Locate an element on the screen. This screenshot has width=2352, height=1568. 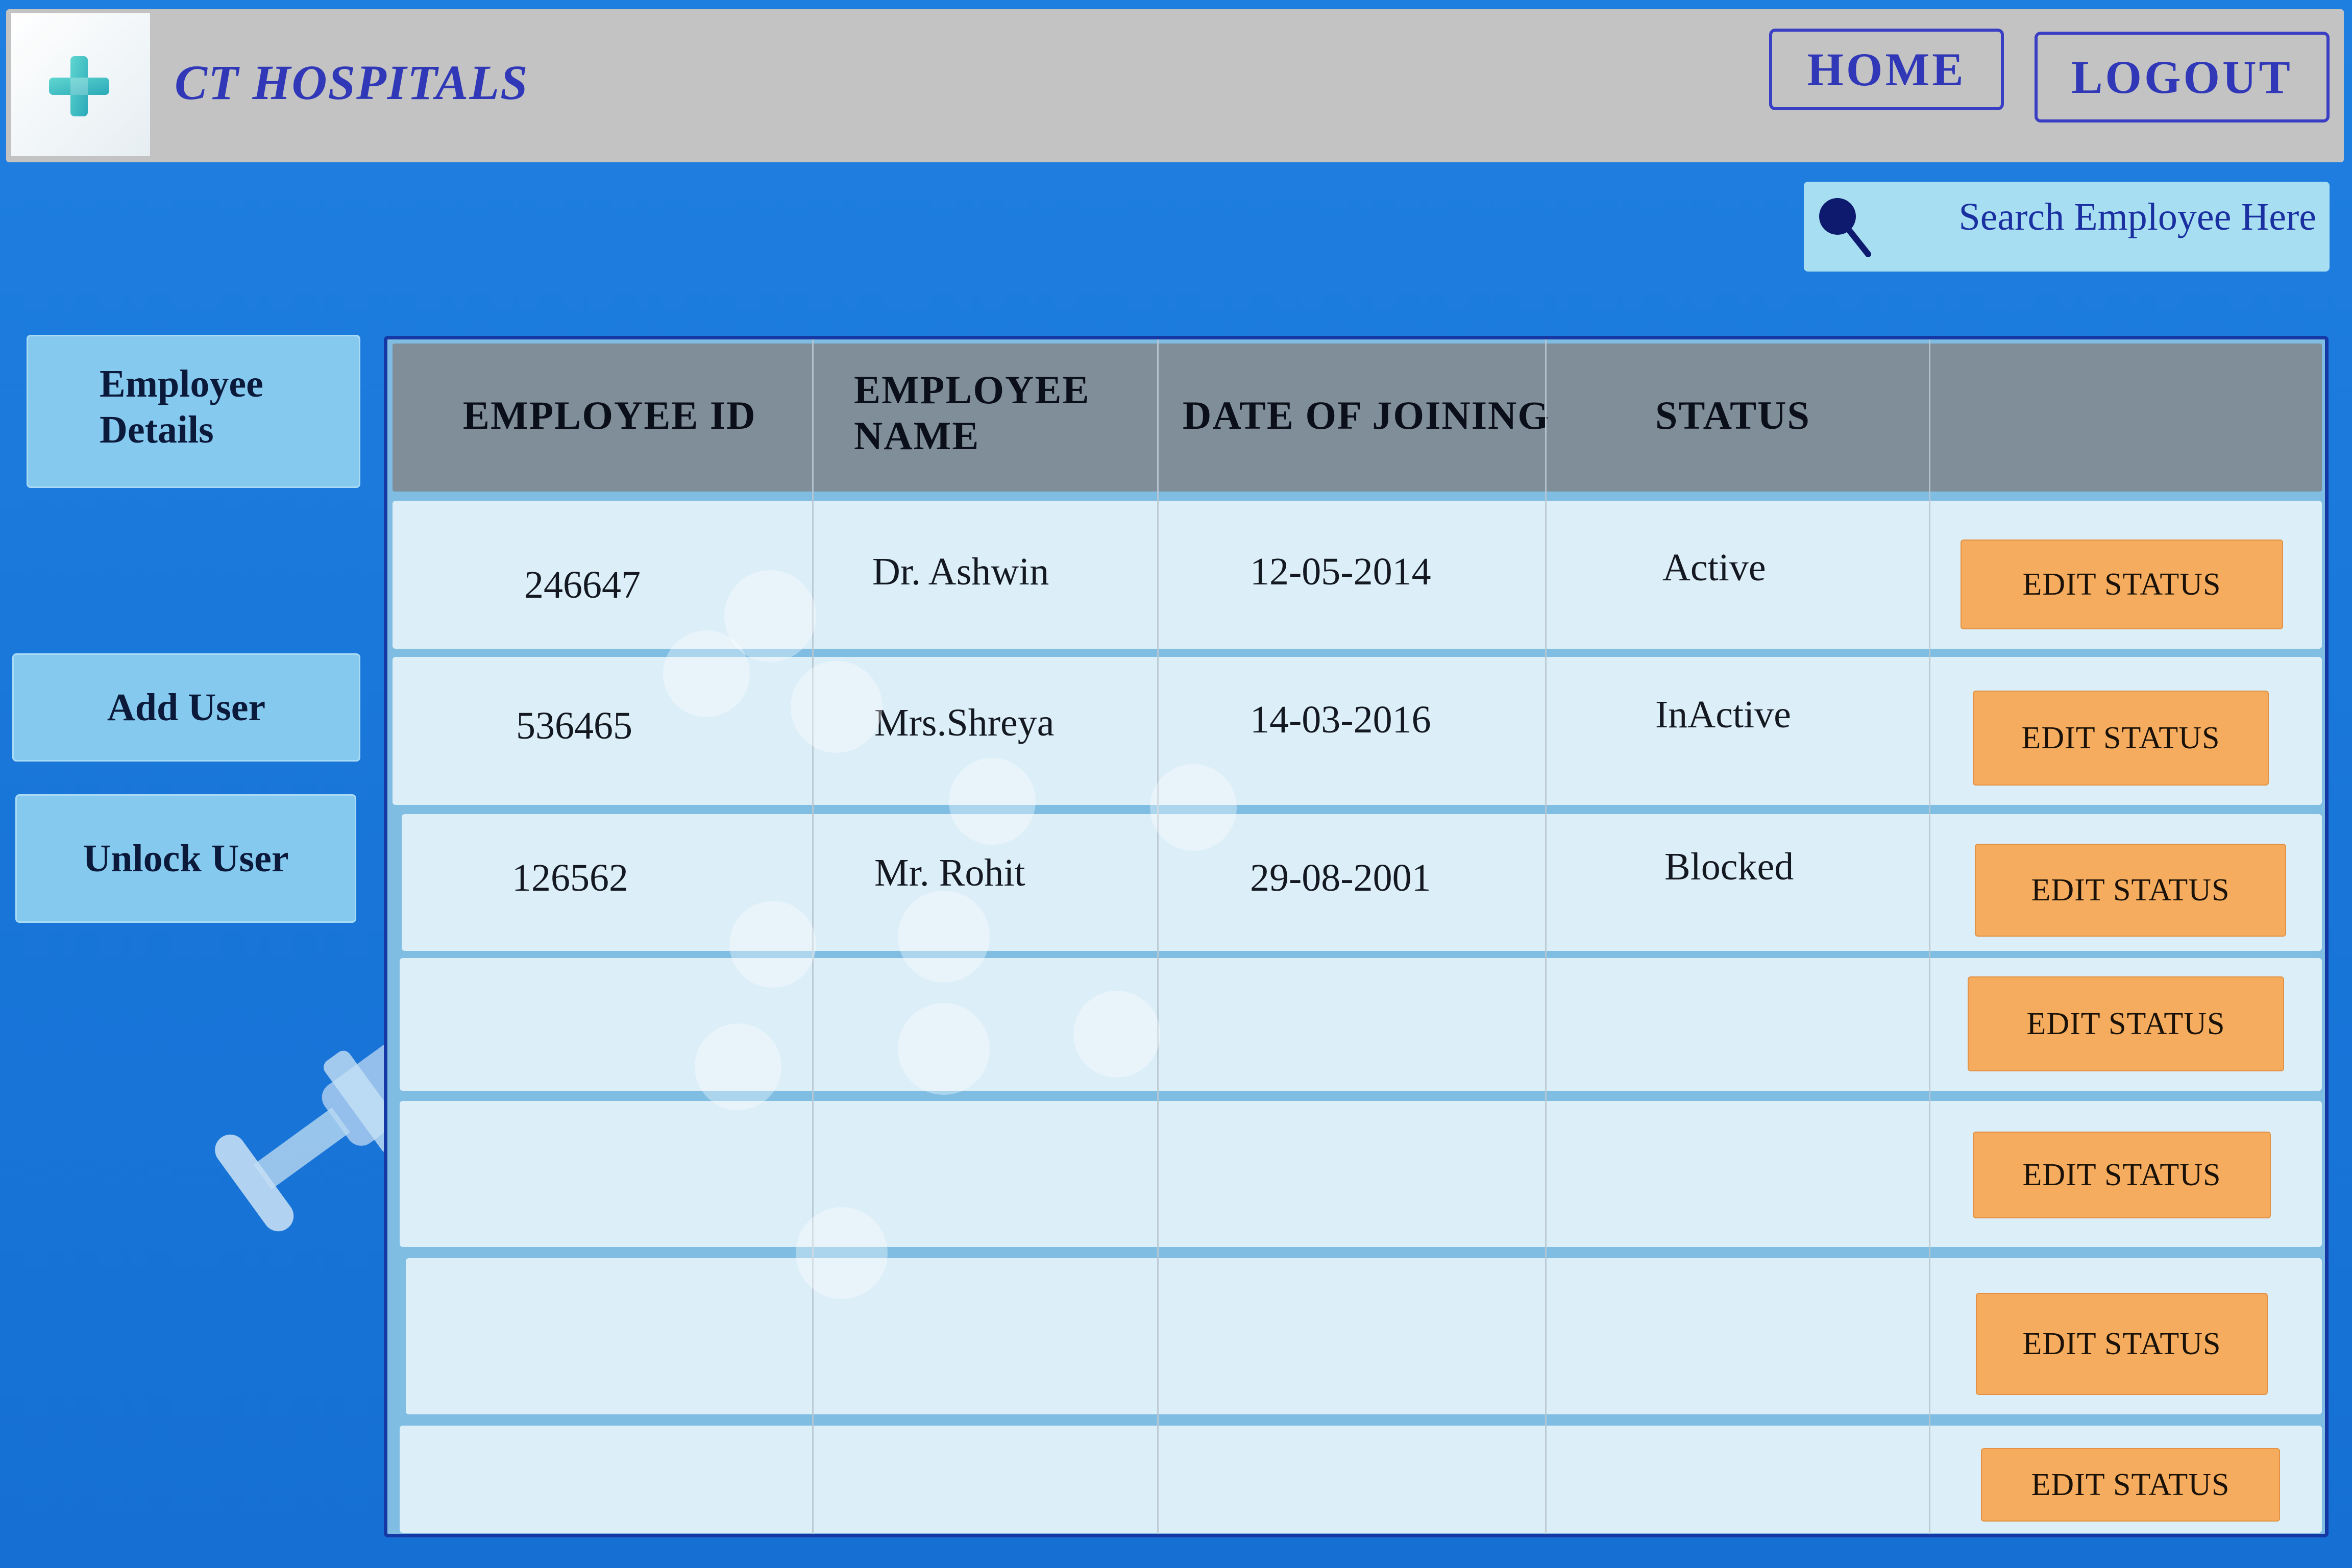
logout-button: LOGOUT is located at coordinates (2182, 77).